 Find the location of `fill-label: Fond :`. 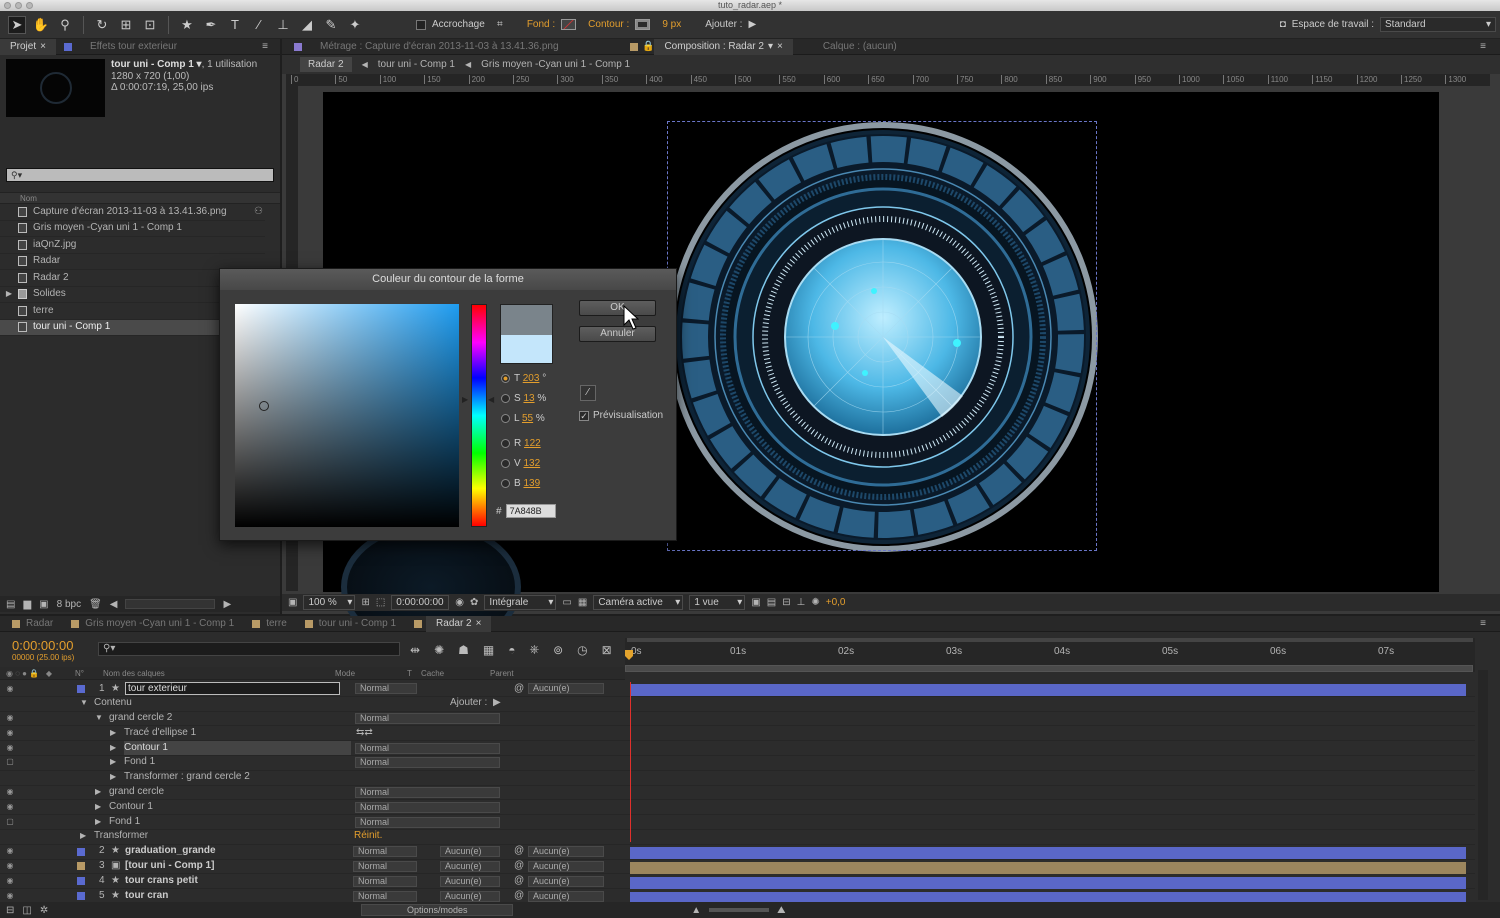

fill-label: Fond : is located at coordinates (541, 24).